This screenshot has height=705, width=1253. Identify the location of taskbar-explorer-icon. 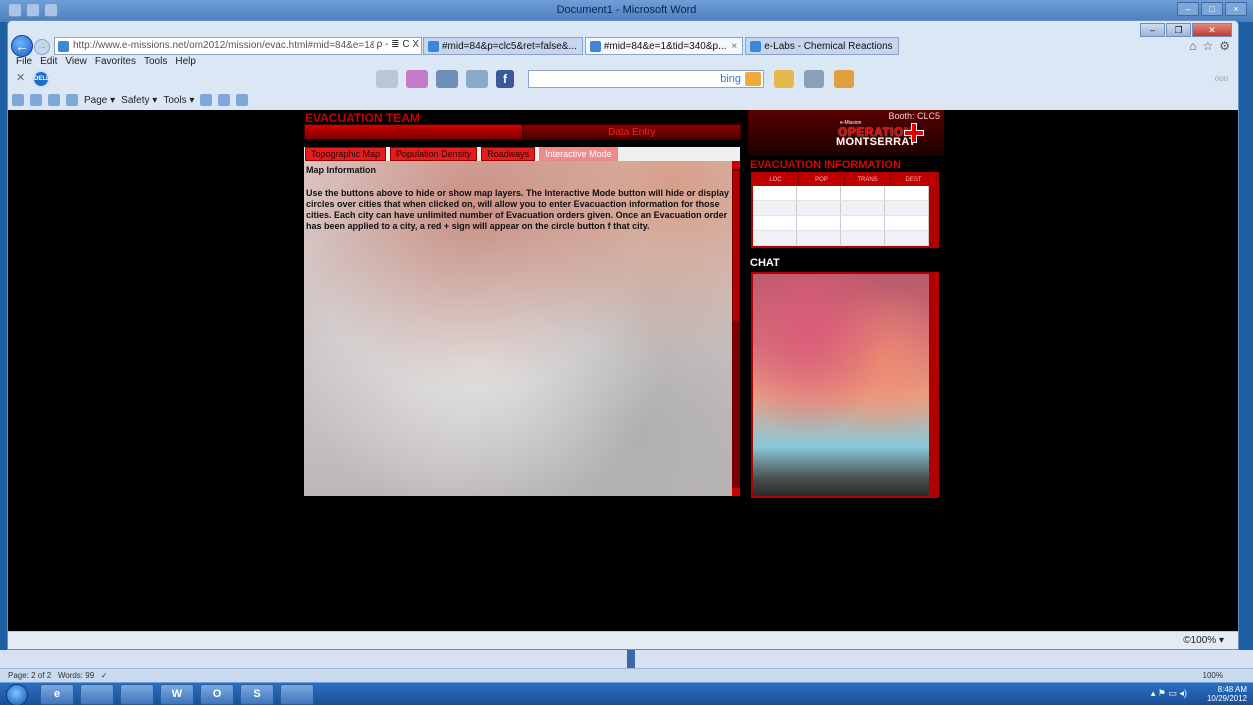
(137, 694).